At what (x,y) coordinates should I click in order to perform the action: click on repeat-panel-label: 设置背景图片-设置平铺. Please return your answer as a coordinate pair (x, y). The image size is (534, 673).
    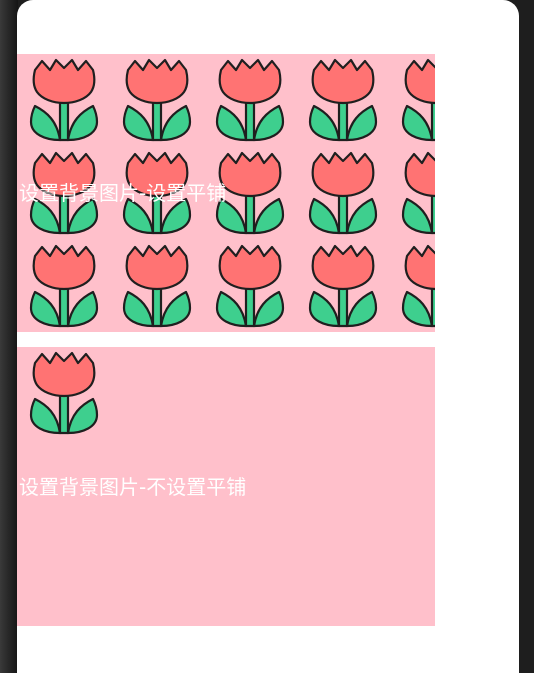
    Looking at the image, I should click on (123, 193).